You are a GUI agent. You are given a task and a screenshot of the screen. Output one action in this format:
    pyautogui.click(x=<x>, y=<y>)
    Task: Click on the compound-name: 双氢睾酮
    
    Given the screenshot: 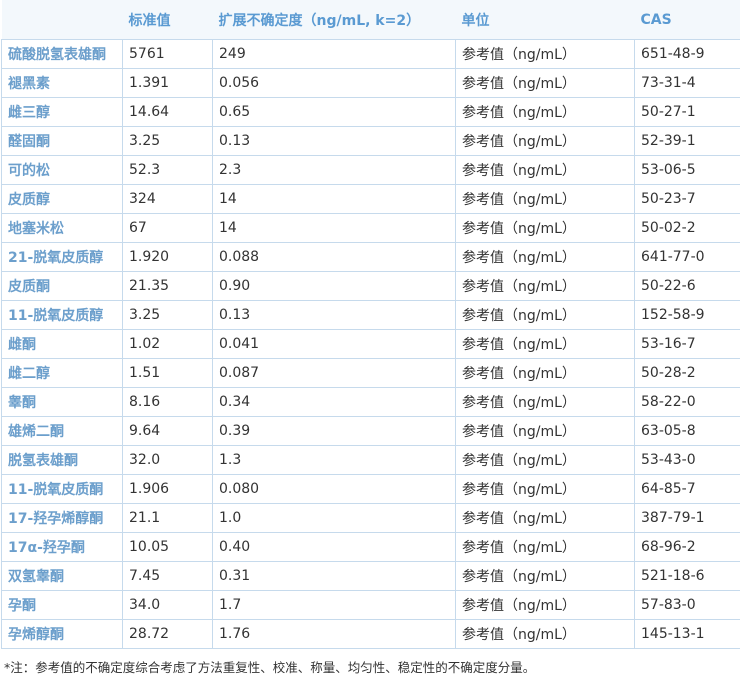 What is the action you would take?
    pyautogui.click(x=62, y=576)
    